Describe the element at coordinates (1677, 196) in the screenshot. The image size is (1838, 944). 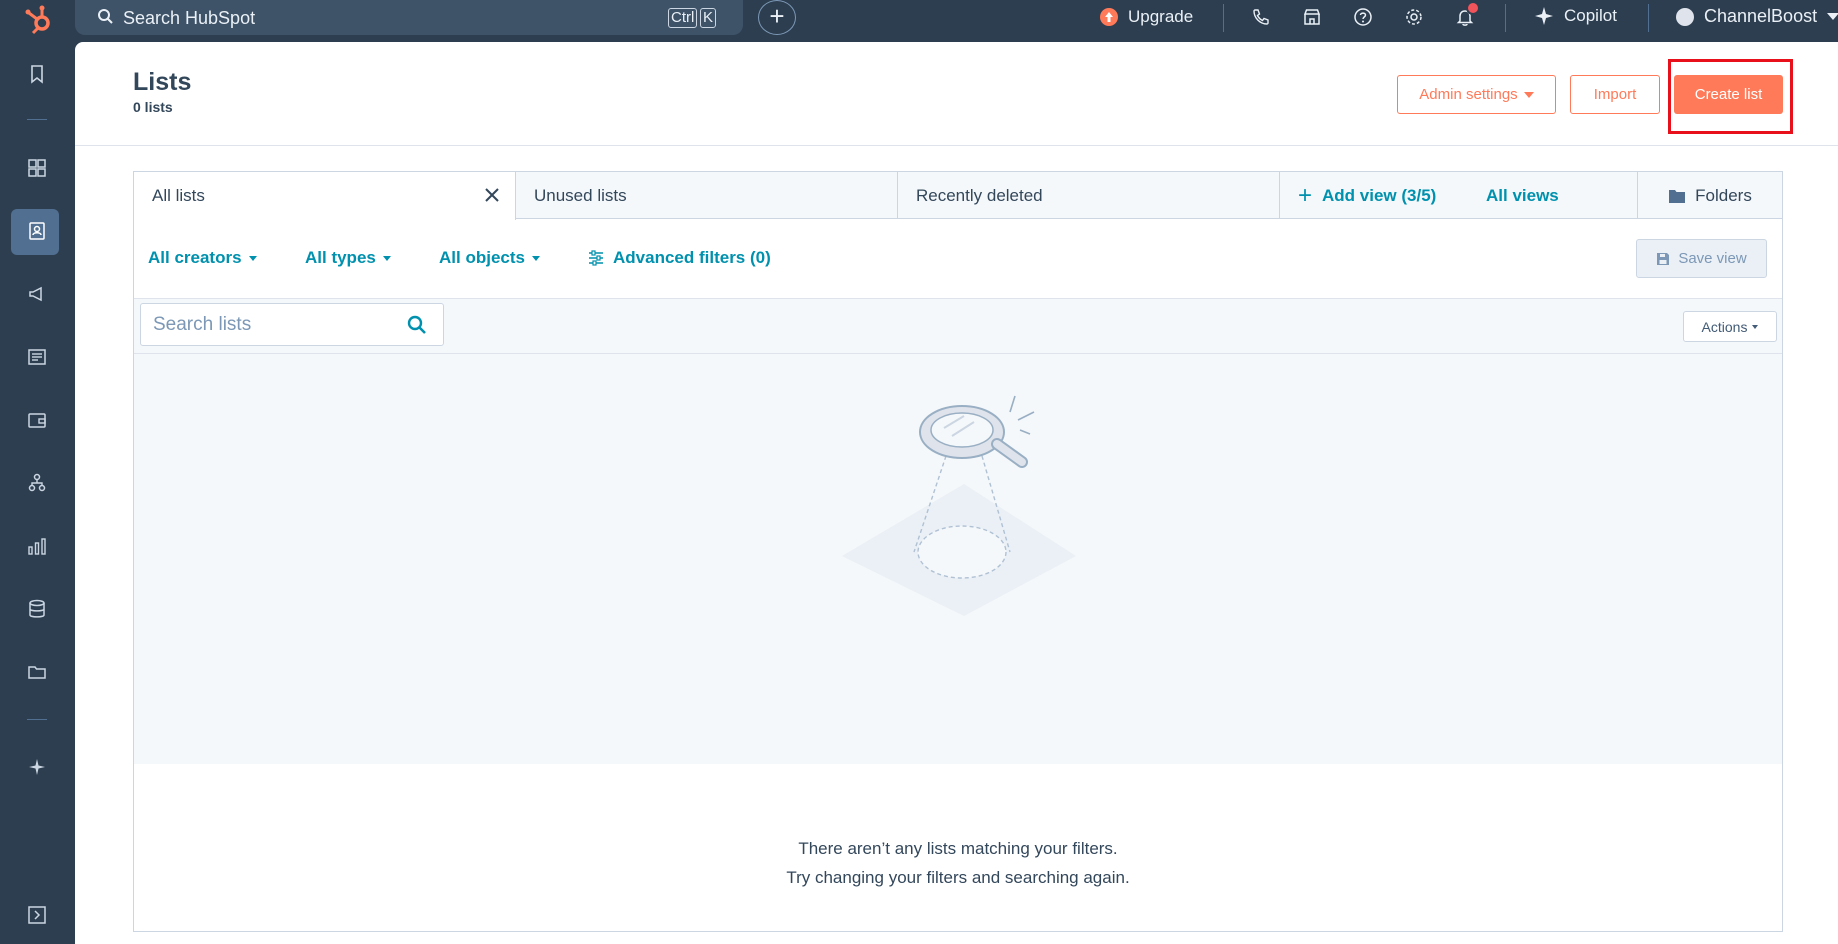
I see `folder-icon` at that location.